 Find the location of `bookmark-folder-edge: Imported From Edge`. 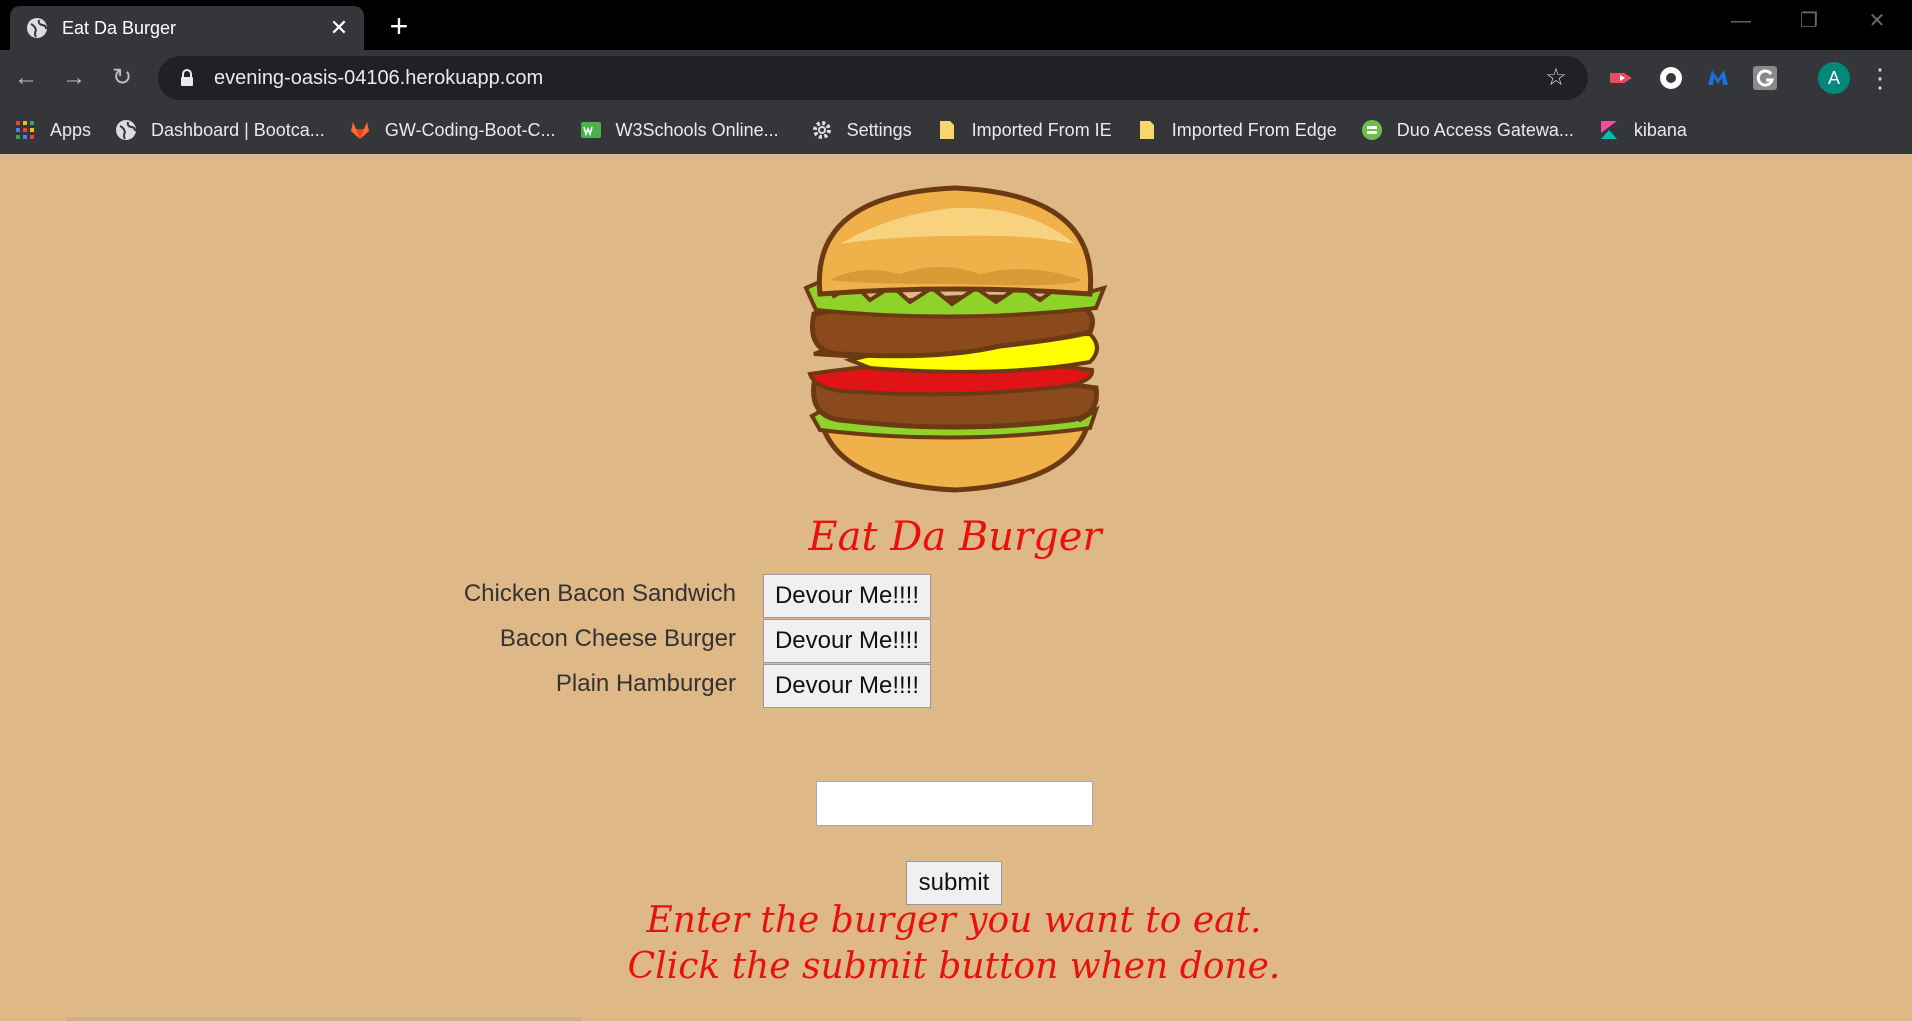

bookmark-folder-edge: Imported From Edge is located at coordinates (1236, 130).